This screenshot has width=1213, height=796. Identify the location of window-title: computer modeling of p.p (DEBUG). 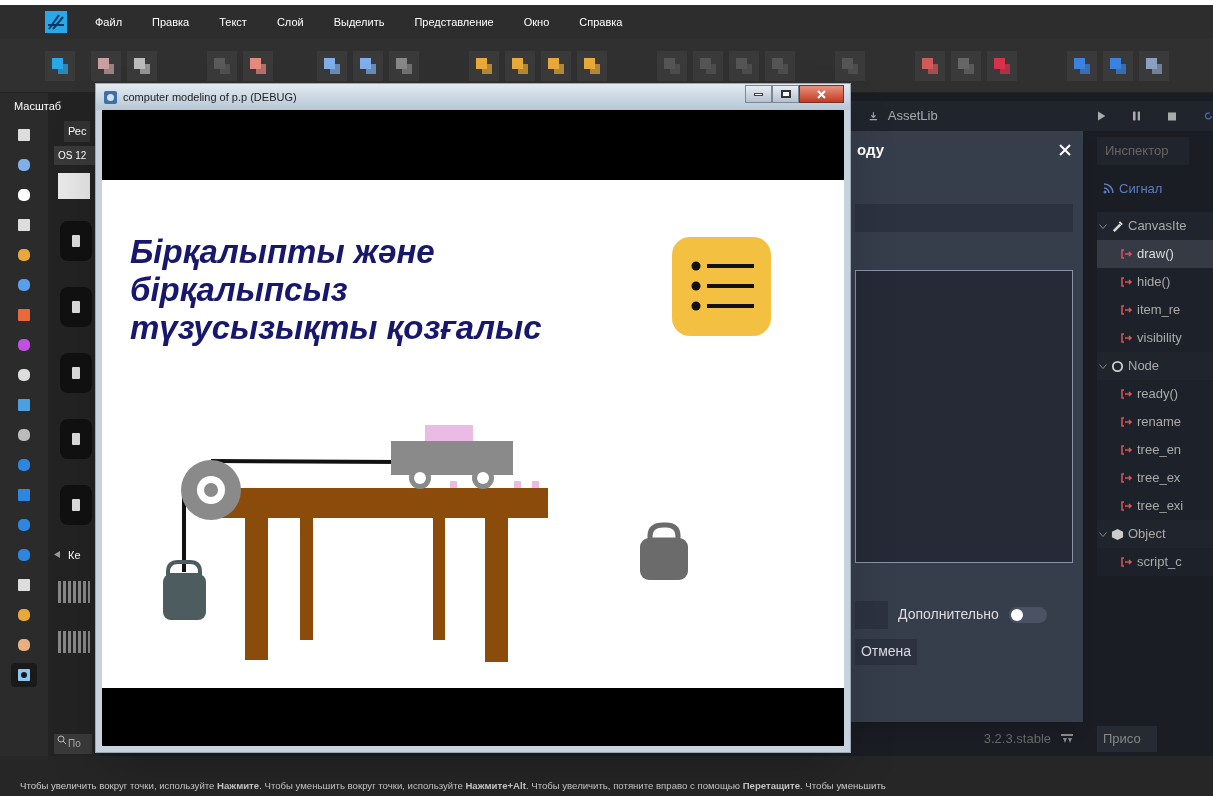
(210, 97).